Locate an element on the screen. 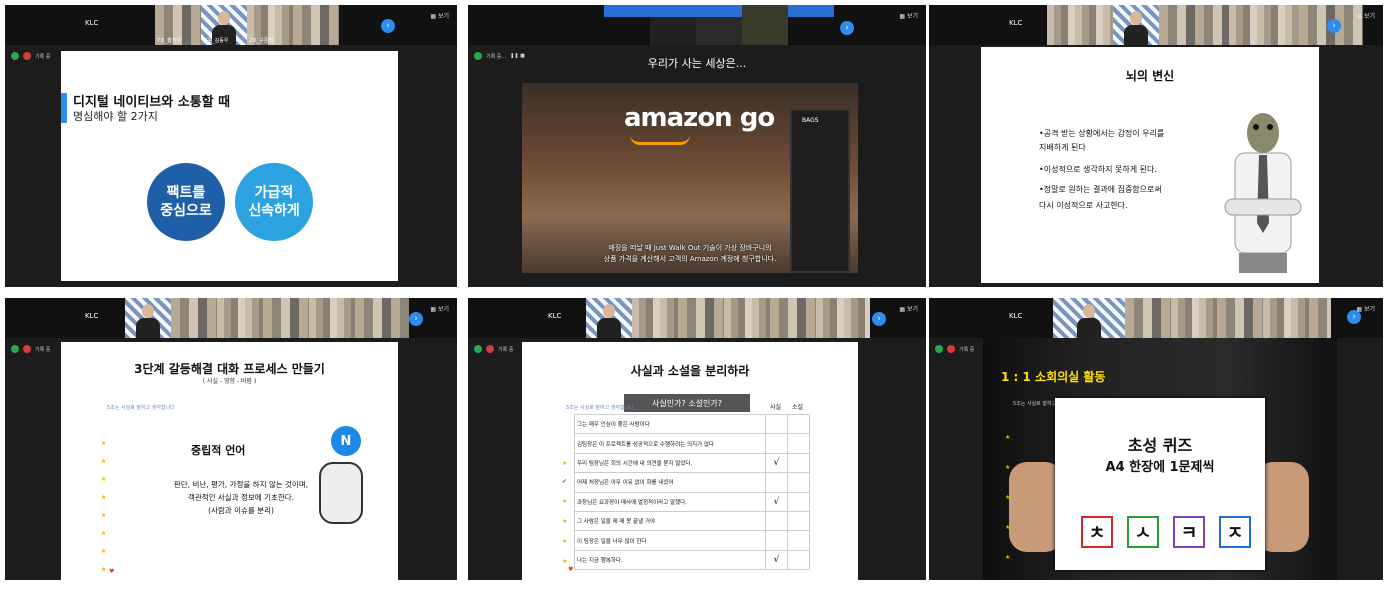 This screenshot has width=1388, height=599. col-fact: 사실 is located at coordinates (776, 407).